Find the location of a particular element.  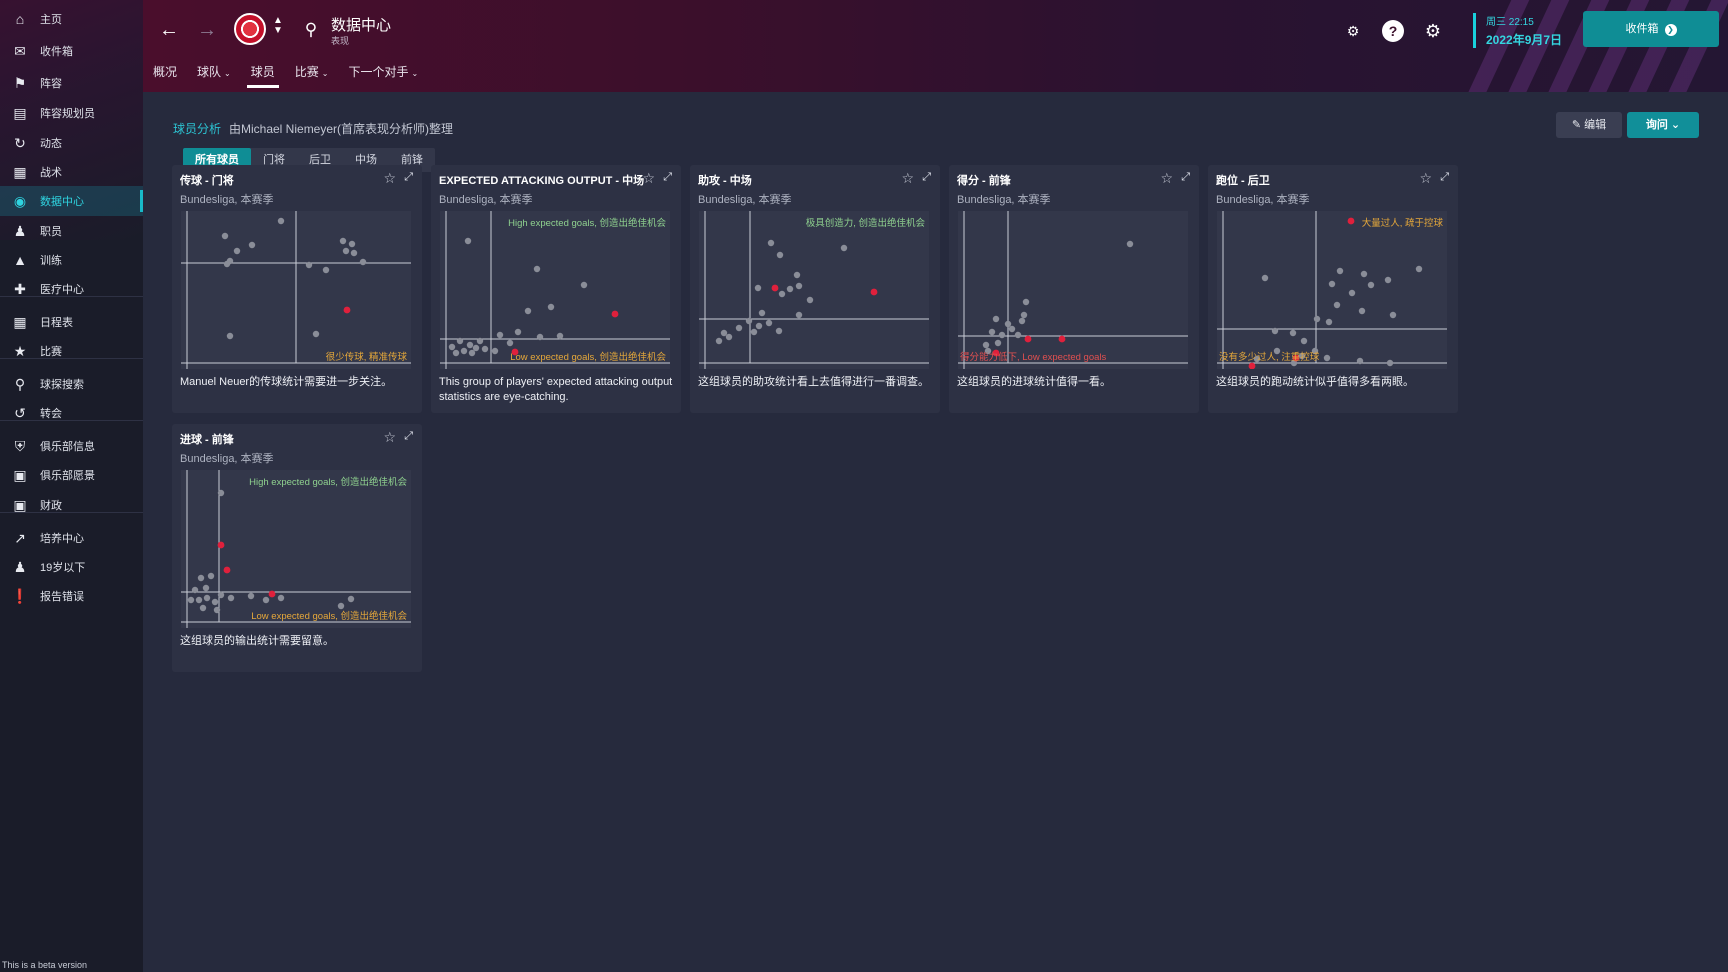

sidebar-item-17: ↗ 培养中心 is located at coordinates (71, 538).